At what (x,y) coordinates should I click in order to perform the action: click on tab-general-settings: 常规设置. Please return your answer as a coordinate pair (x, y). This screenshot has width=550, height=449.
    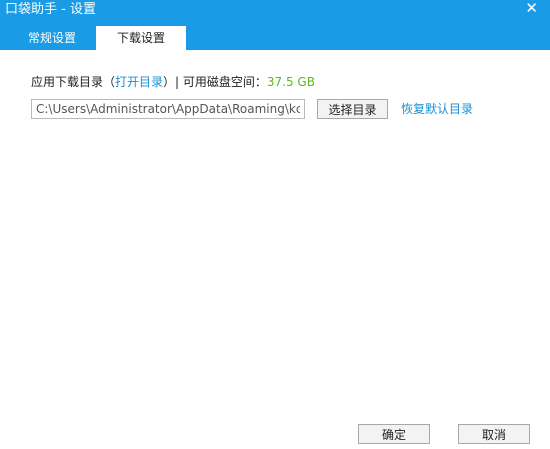
    Looking at the image, I should click on (52, 38).